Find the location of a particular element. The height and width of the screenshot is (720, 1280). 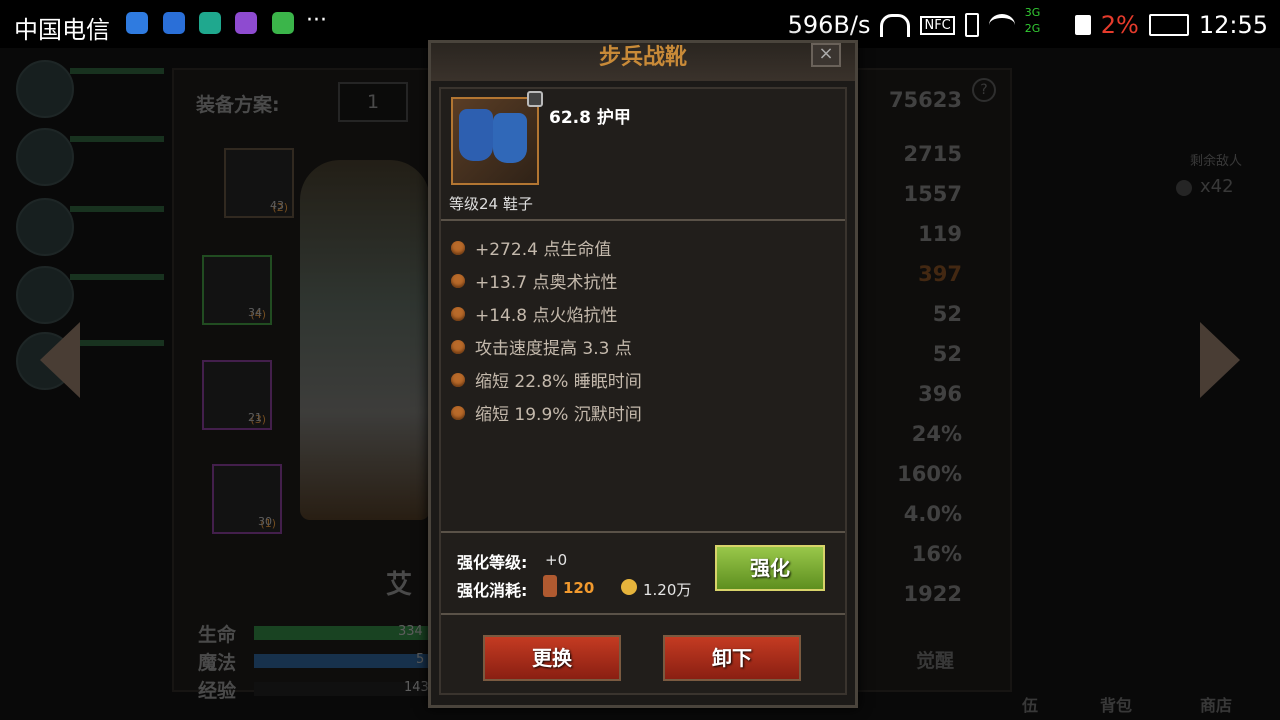

headphones-icon is located at coordinates (895, 25).